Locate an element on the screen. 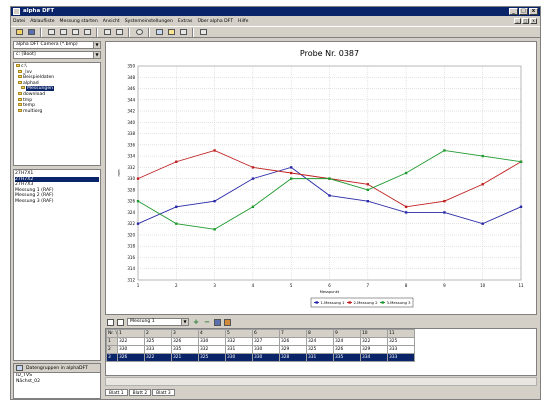  chart-view-icon is located at coordinates (120, 322).